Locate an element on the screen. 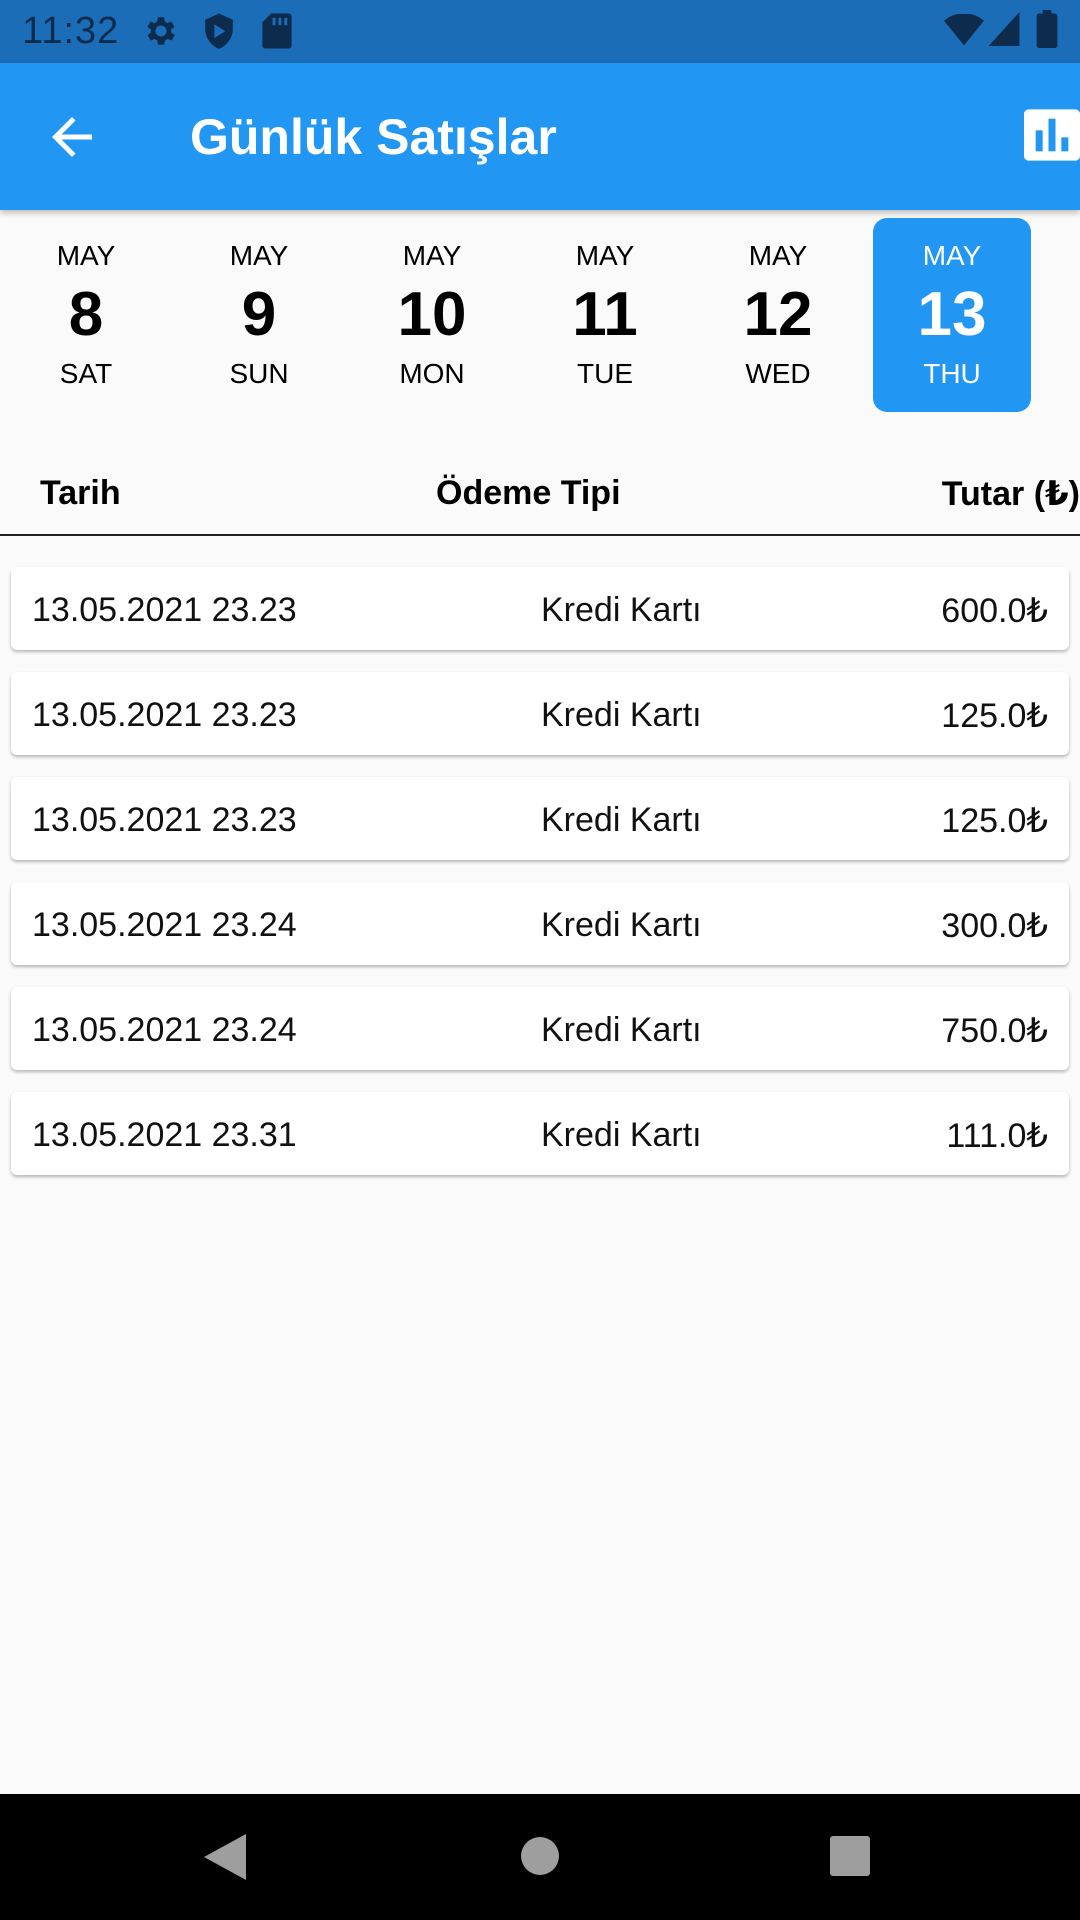 Image resolution: width=1080 pixels, height=1920 pixels. column-header-amount: Tutar (₺) is located at coordinates (1010, 494).